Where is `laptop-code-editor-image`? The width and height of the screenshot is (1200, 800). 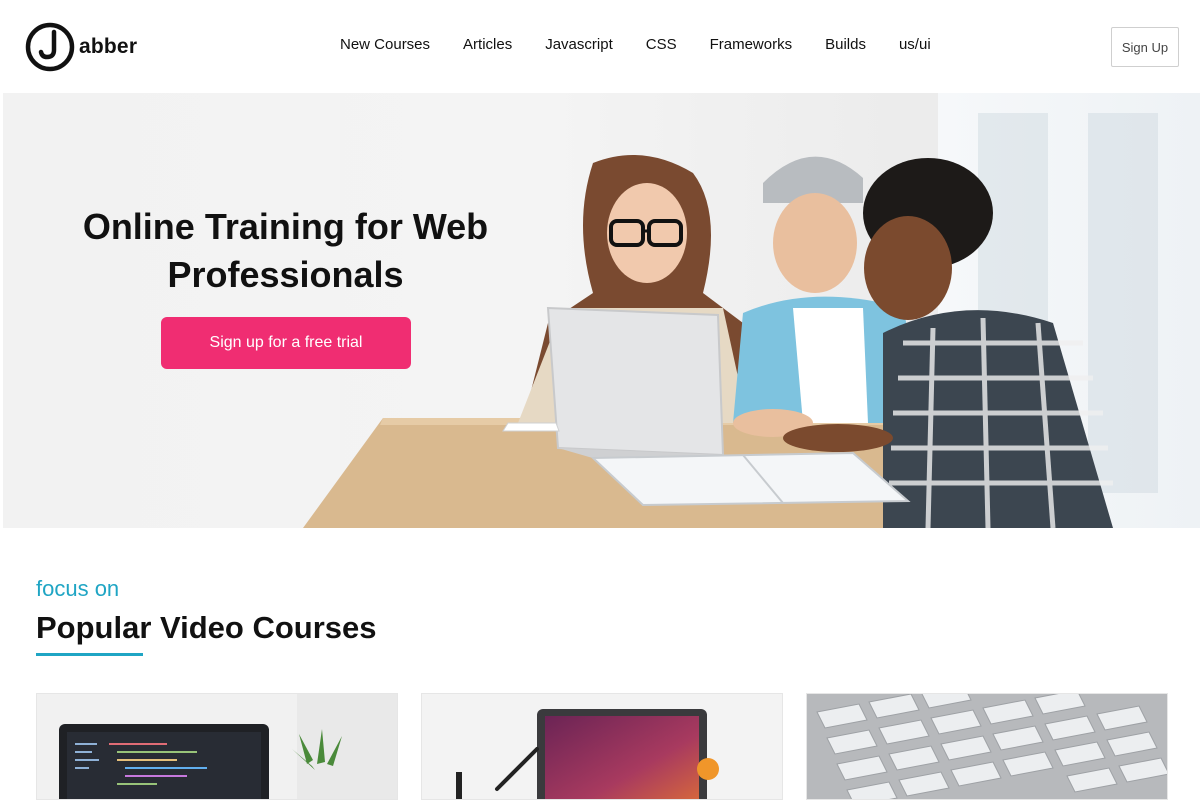 laptop-code-editor-image is located at coordinates (217, 746).